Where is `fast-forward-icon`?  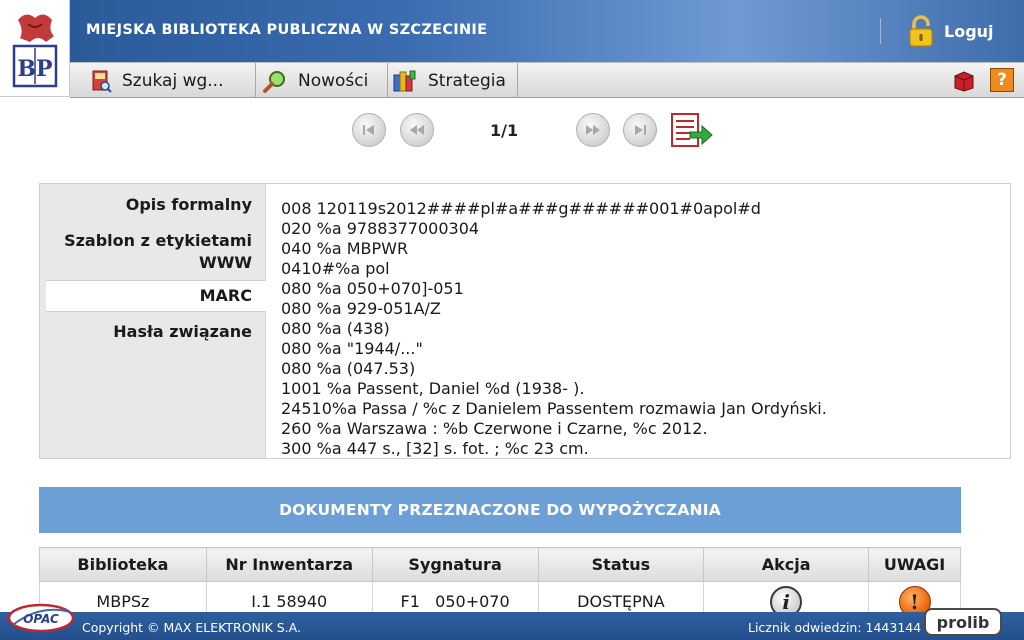
fast-forward-icon is located at coordinates (593, 130).